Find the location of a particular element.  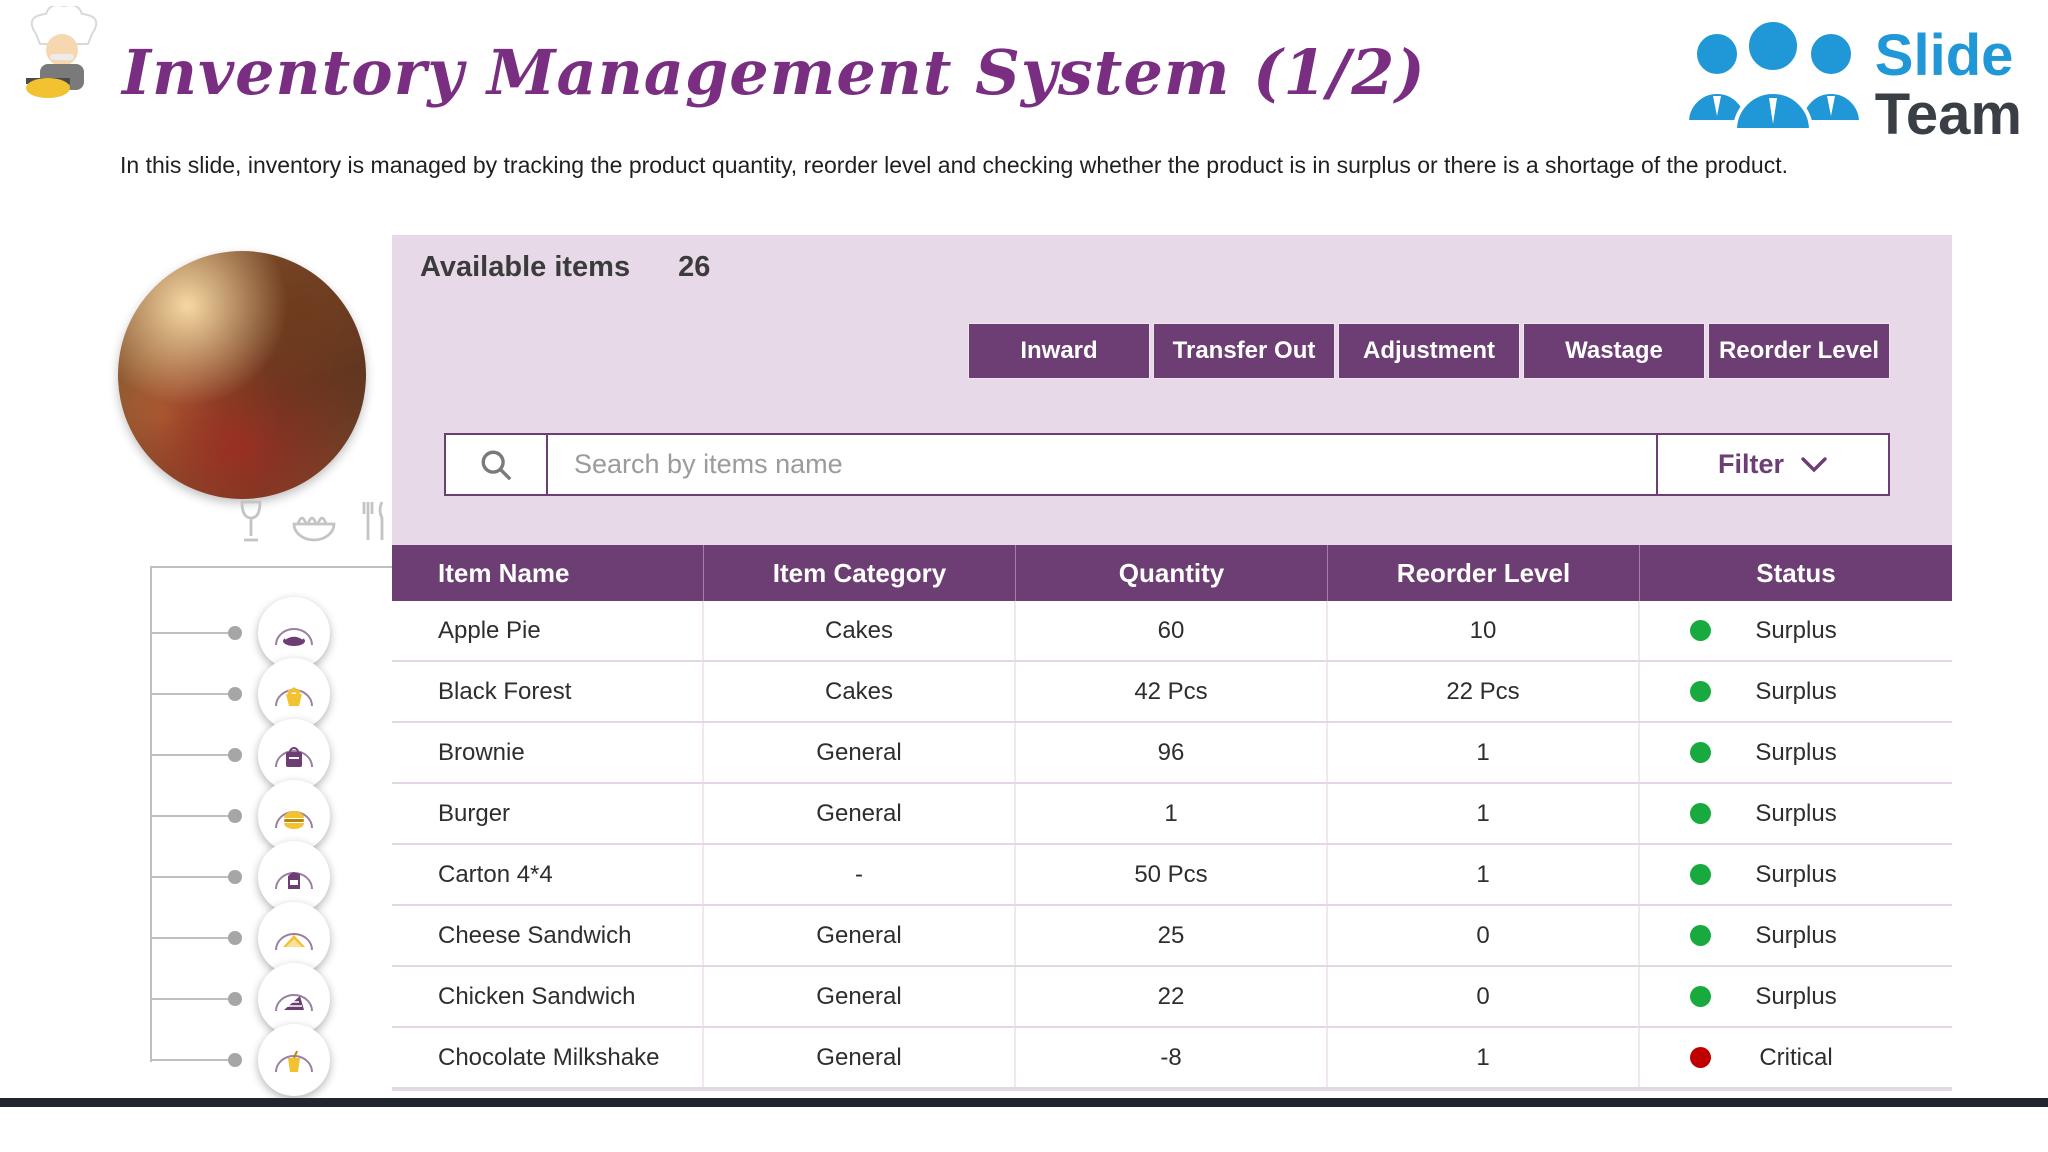

table-row: Brownie General 96 1 Surplus is located at coordinates (1172, 753).